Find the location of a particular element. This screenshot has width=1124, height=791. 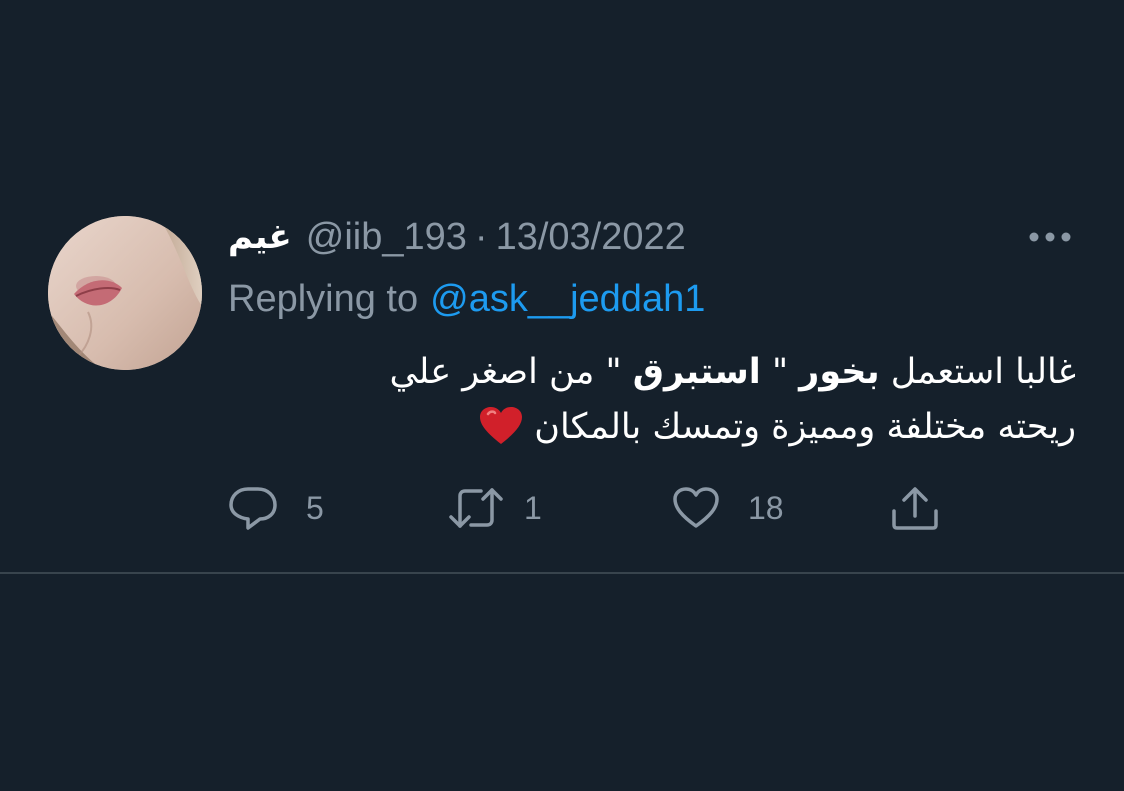

reply-icon is located at coordinates (253, 508).